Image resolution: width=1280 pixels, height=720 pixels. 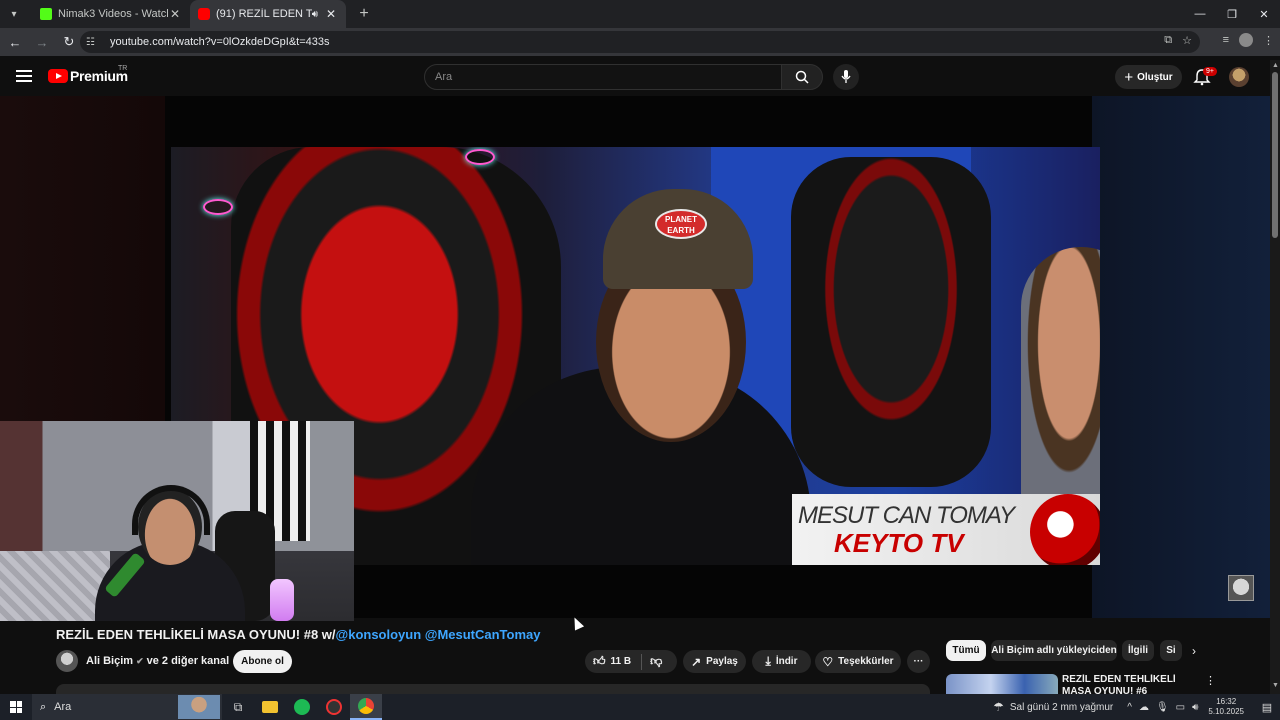 What do you see at coordinates (656, 661) in the screenshot?
I see `thumbs-down-icon: 👎︎` at bounding box center [656, 661].